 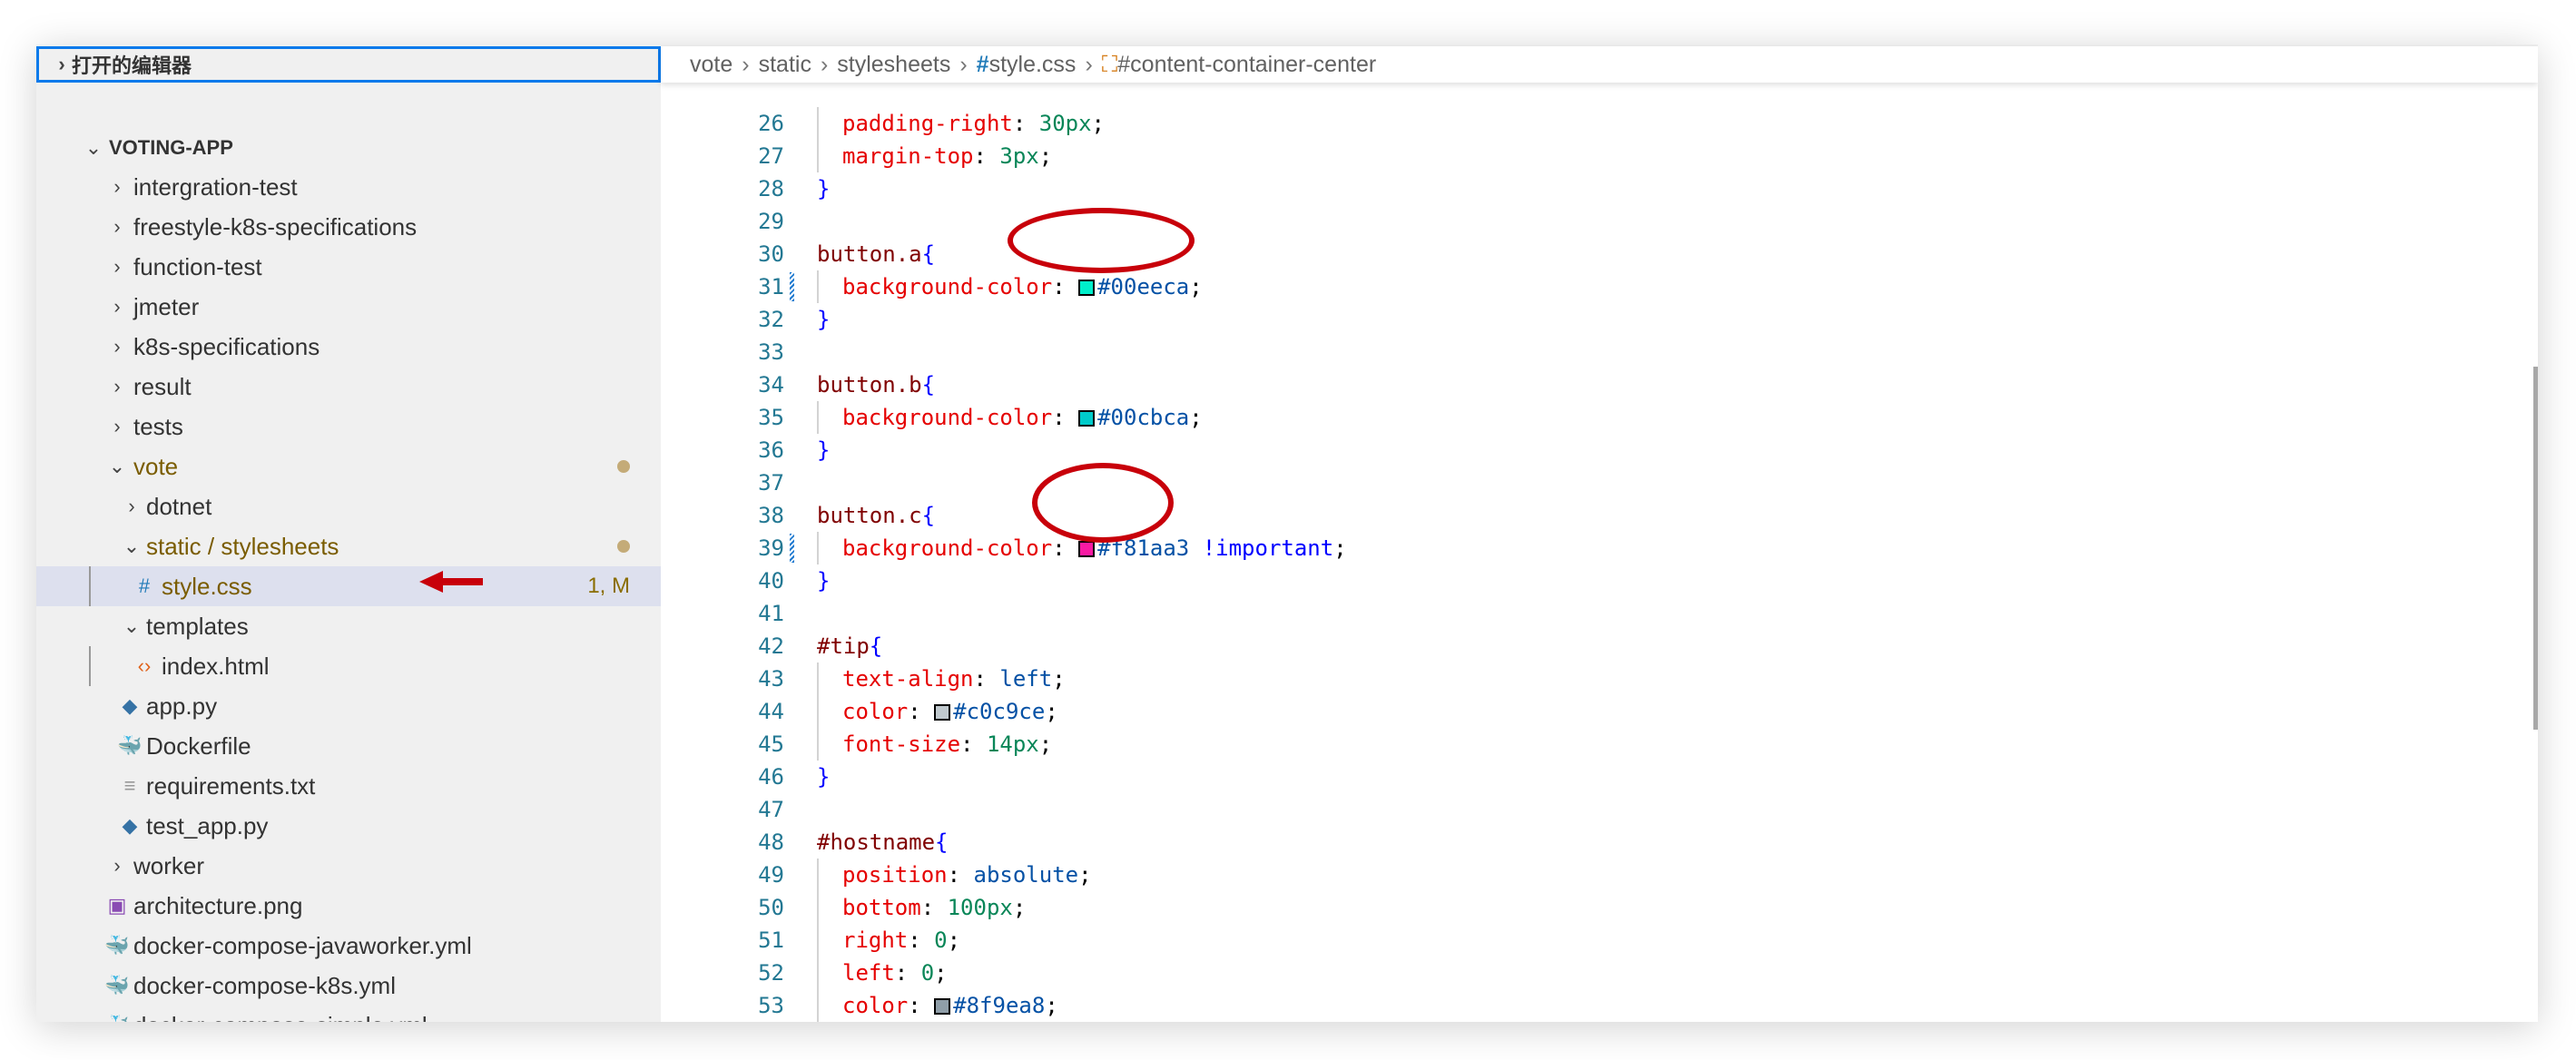 What do you see at coordinates (1599, 1005) in the screenshot?
I see `code-line: 53 color: #8f9ea8;` at bounding box center [1599, 1005].